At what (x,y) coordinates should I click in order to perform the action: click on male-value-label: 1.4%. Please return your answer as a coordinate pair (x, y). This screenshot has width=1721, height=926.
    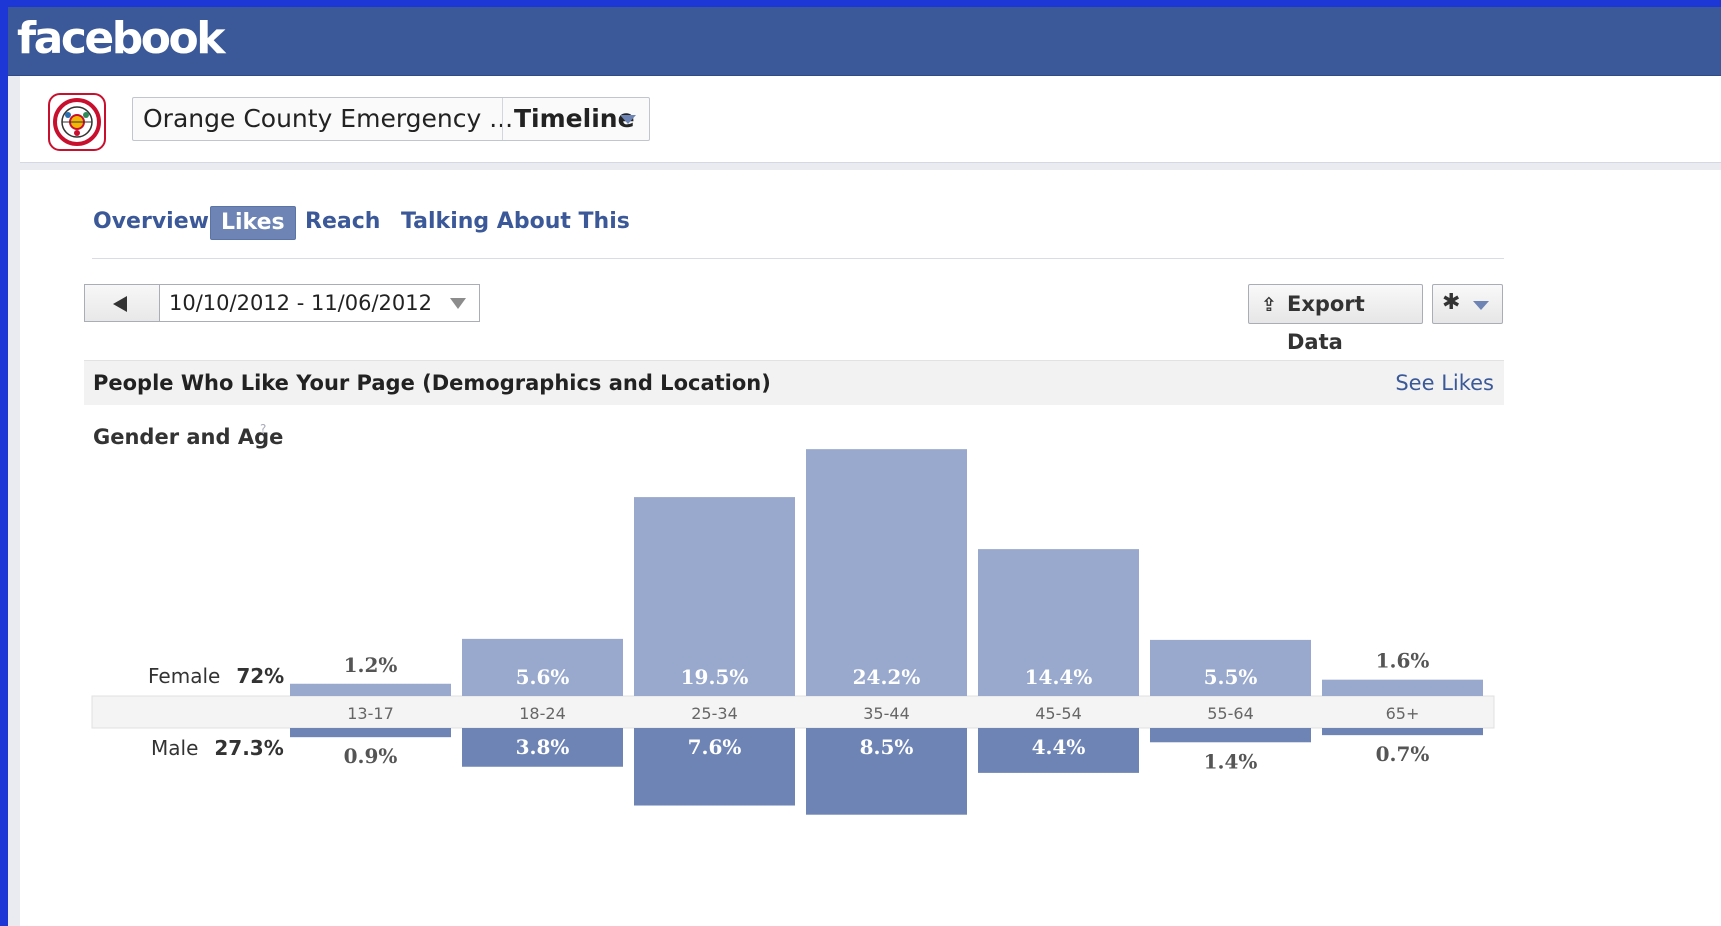
    Looking at the image, I should click on (1231, 761).